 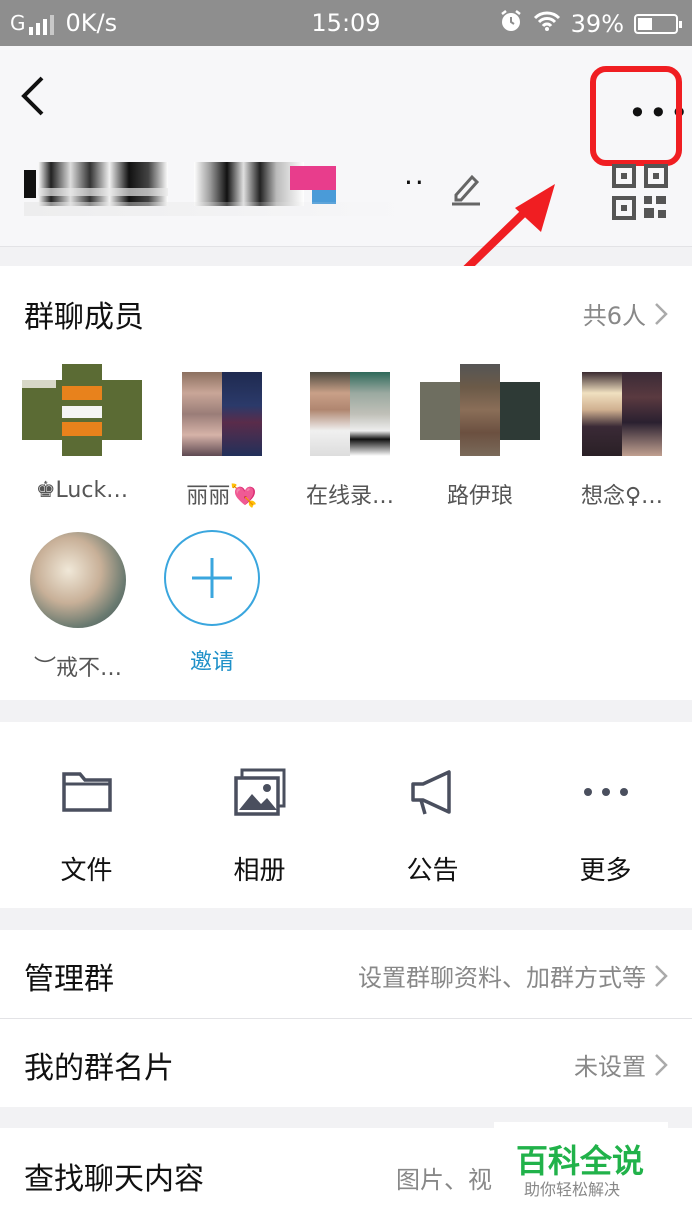 I want to click on invite-button: 邀请, so click(x=212, y=603).